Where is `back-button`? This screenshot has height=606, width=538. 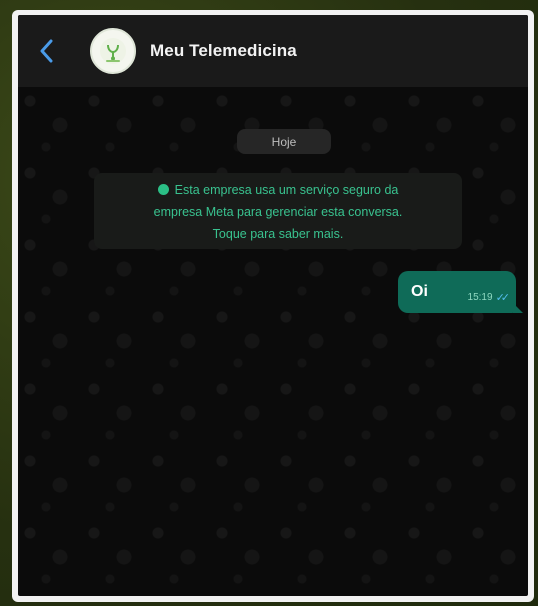
back-button is located at coordinates (46, 51).